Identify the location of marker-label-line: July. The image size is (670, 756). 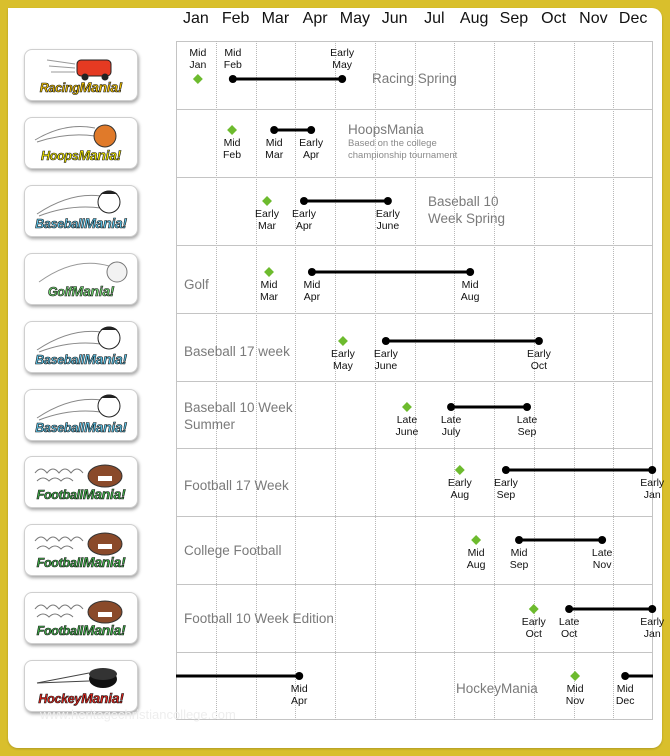
(451, 431).